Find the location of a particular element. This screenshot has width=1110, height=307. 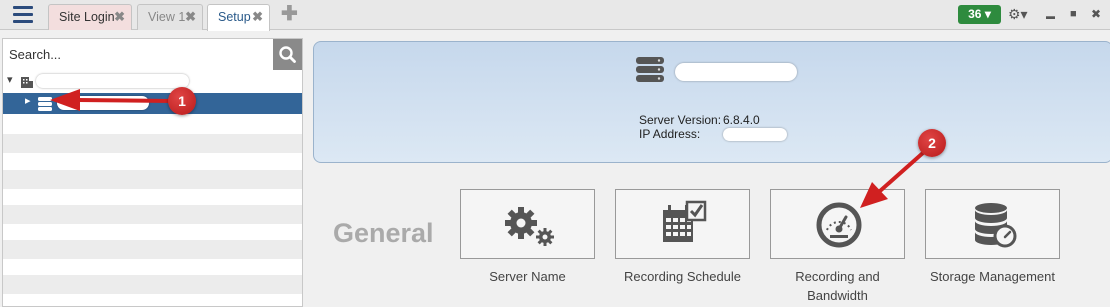

callout-badge-1: 1 is located at coordinates (182, 101).